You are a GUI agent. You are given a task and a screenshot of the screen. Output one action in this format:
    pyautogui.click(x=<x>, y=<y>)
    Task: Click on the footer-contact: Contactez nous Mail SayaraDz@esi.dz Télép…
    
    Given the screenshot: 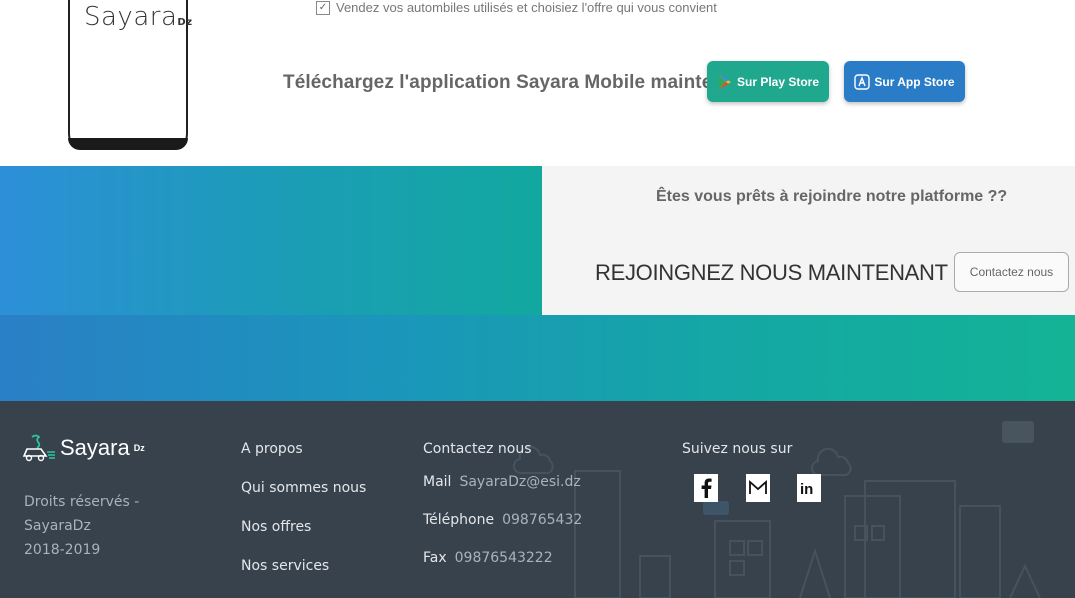 What is the action you would take?
    pyautogui.click(x=502, y=506)
    